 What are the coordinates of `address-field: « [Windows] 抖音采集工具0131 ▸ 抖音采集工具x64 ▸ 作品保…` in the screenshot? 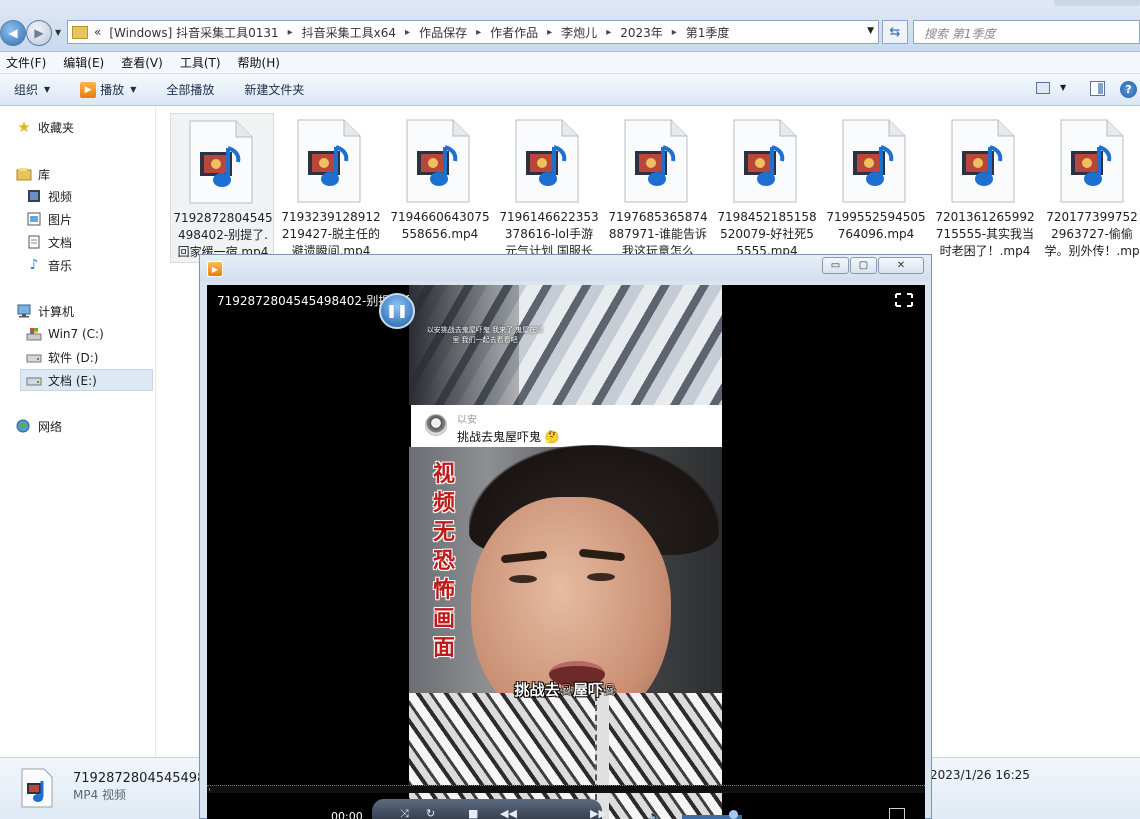 It's located at (473, 32).